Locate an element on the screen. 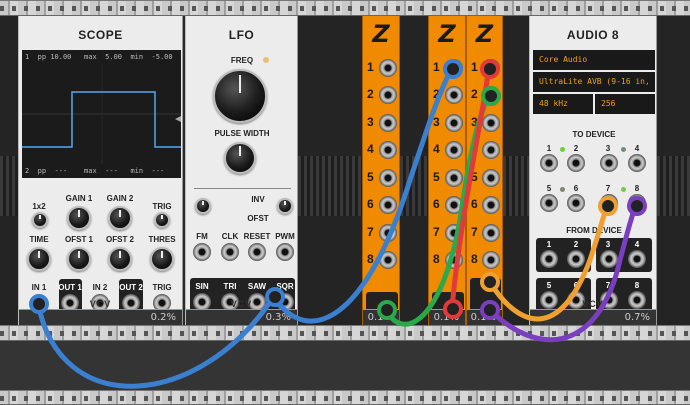 This screenshot has height=405, width=690. label-to-device: TO DEVICE is located at coordinates (594, 134).